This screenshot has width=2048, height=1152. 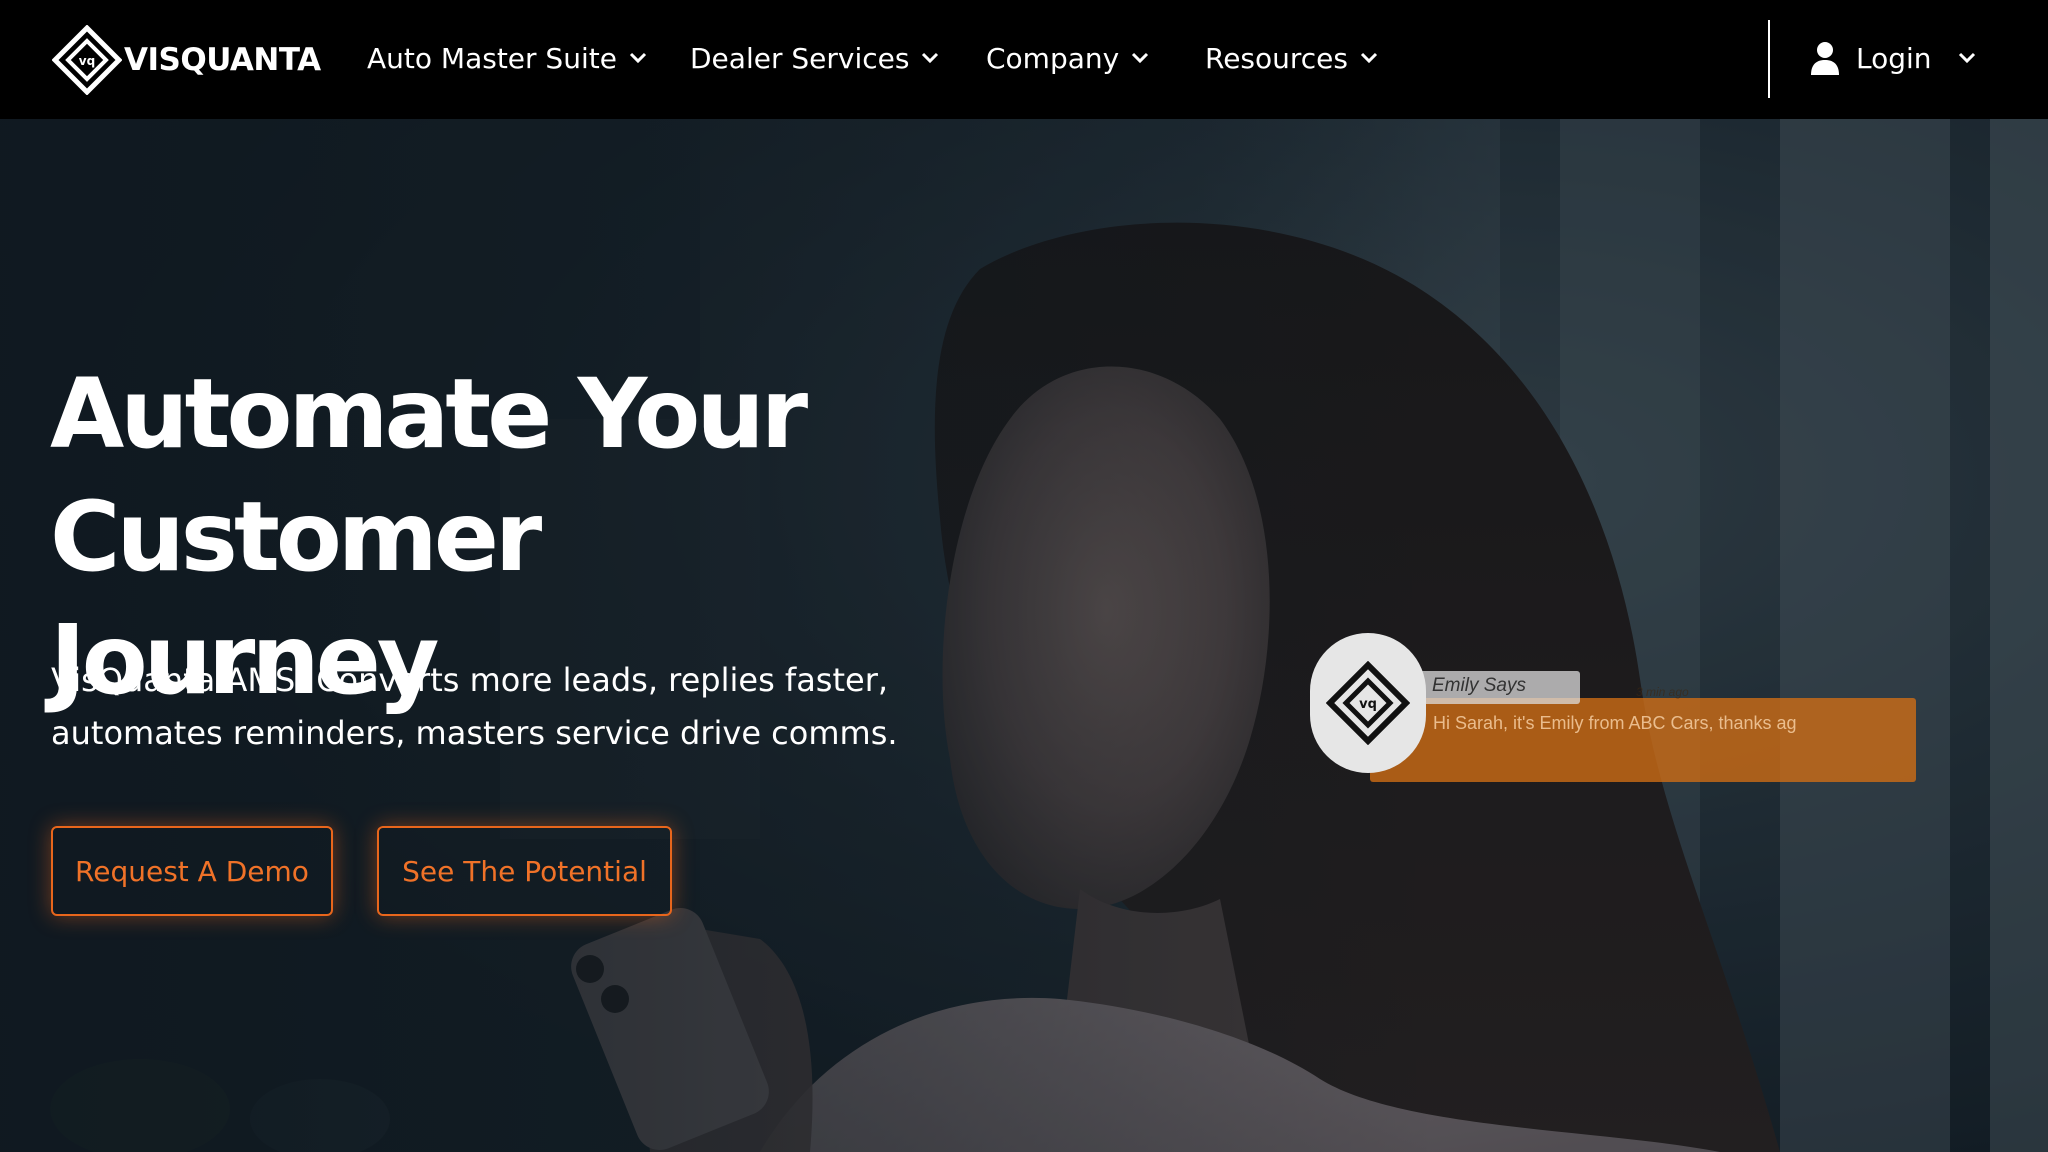 I want to click on nav-label: Company, so click(x=1053, y=58).